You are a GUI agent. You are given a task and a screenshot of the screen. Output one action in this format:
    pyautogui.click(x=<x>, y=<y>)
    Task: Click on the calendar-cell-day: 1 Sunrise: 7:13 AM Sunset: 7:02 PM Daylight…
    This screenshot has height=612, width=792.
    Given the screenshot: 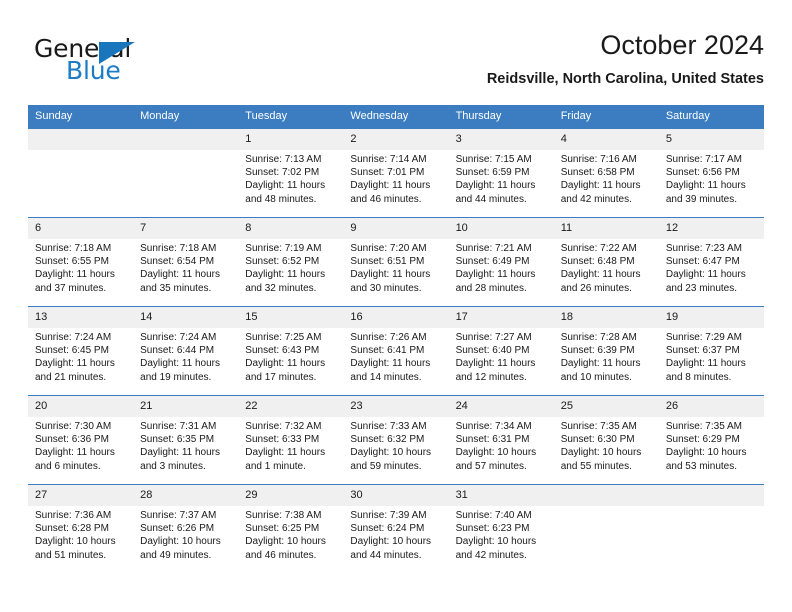 What is the action you would take?
    pyautogui.click(x=291, y=173)
    